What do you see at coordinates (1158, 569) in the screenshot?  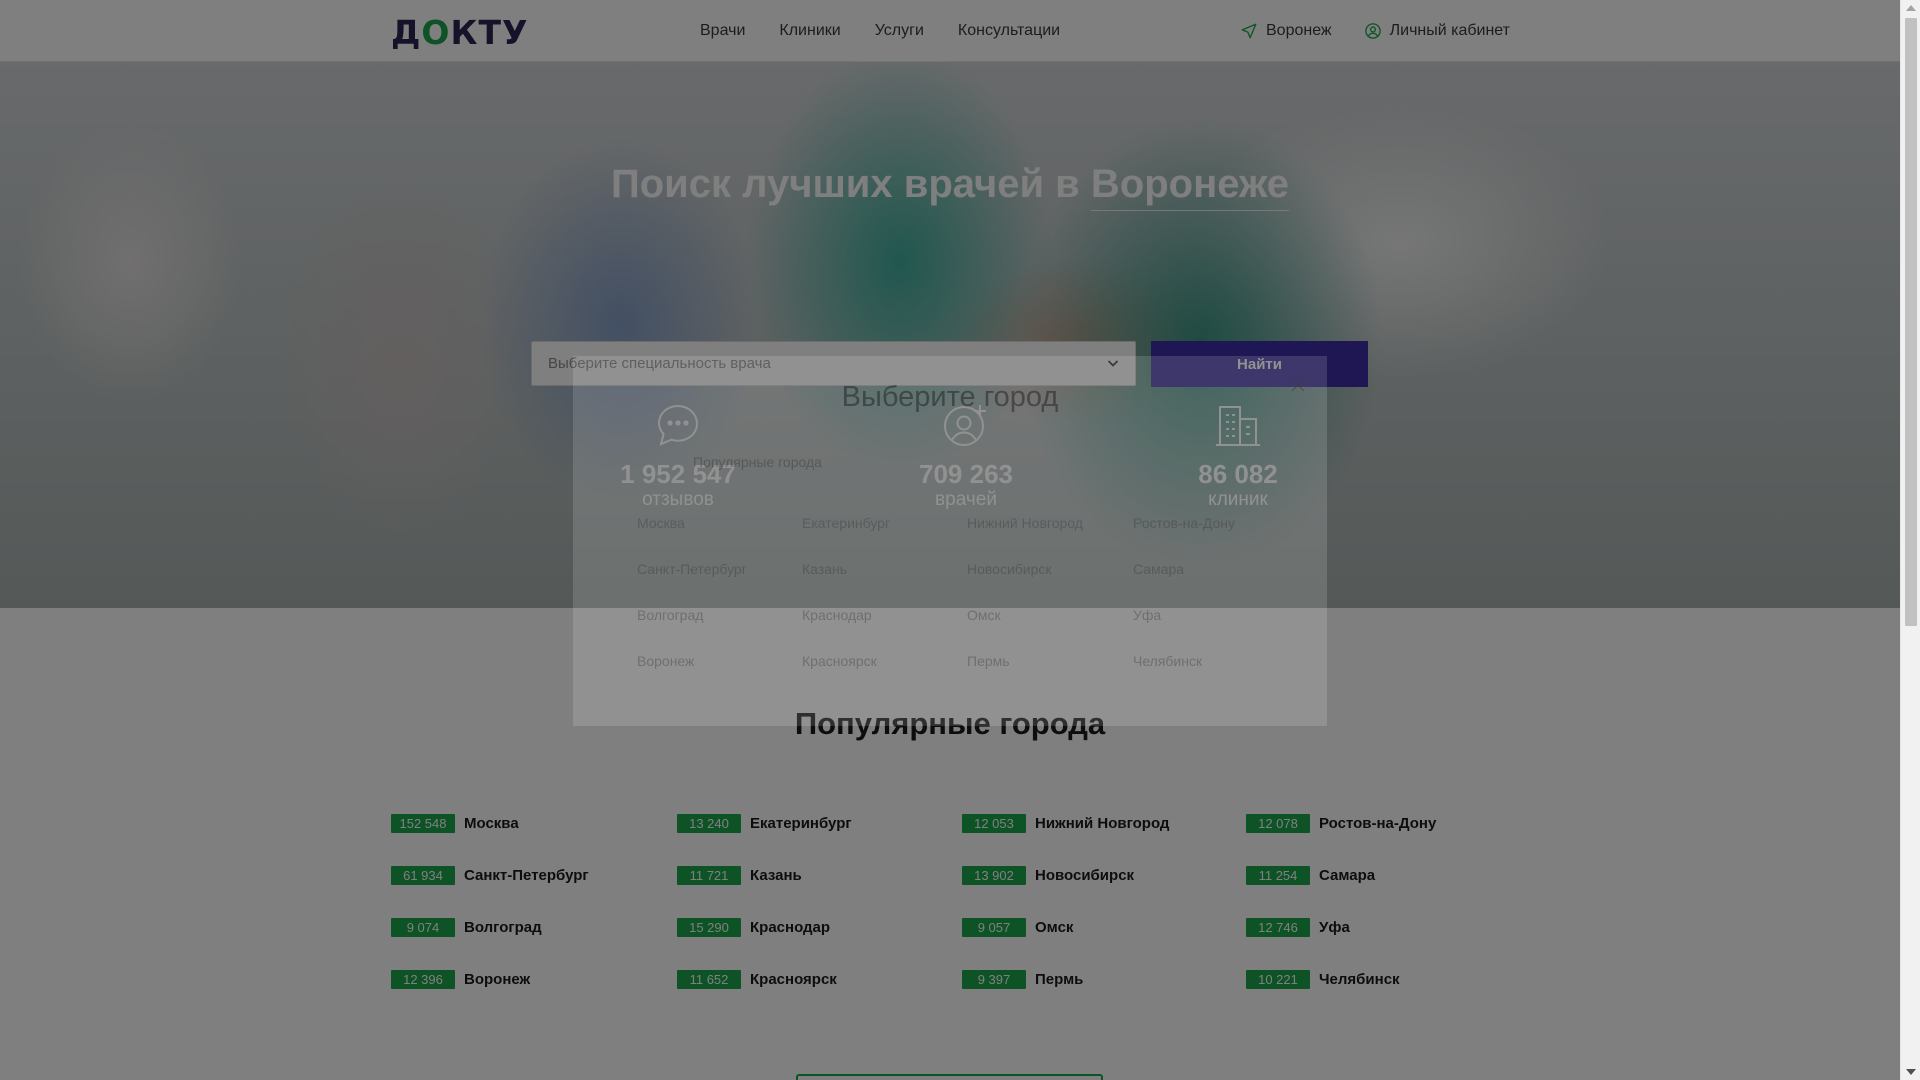 I see `modal-city-link: Самара` at bounding box center [1158, 569].